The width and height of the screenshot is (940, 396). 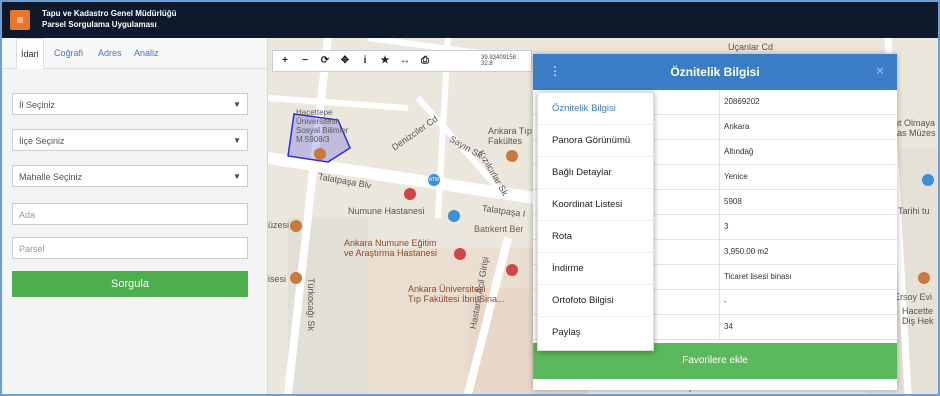 I want to click on zoom-in-icon: +, so click(x=285, y=61).